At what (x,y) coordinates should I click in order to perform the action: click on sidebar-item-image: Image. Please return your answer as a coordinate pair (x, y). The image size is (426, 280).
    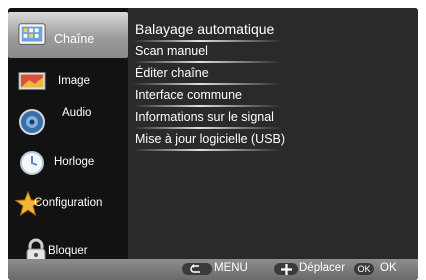
    Looking at the image, I should click on (68, 80).